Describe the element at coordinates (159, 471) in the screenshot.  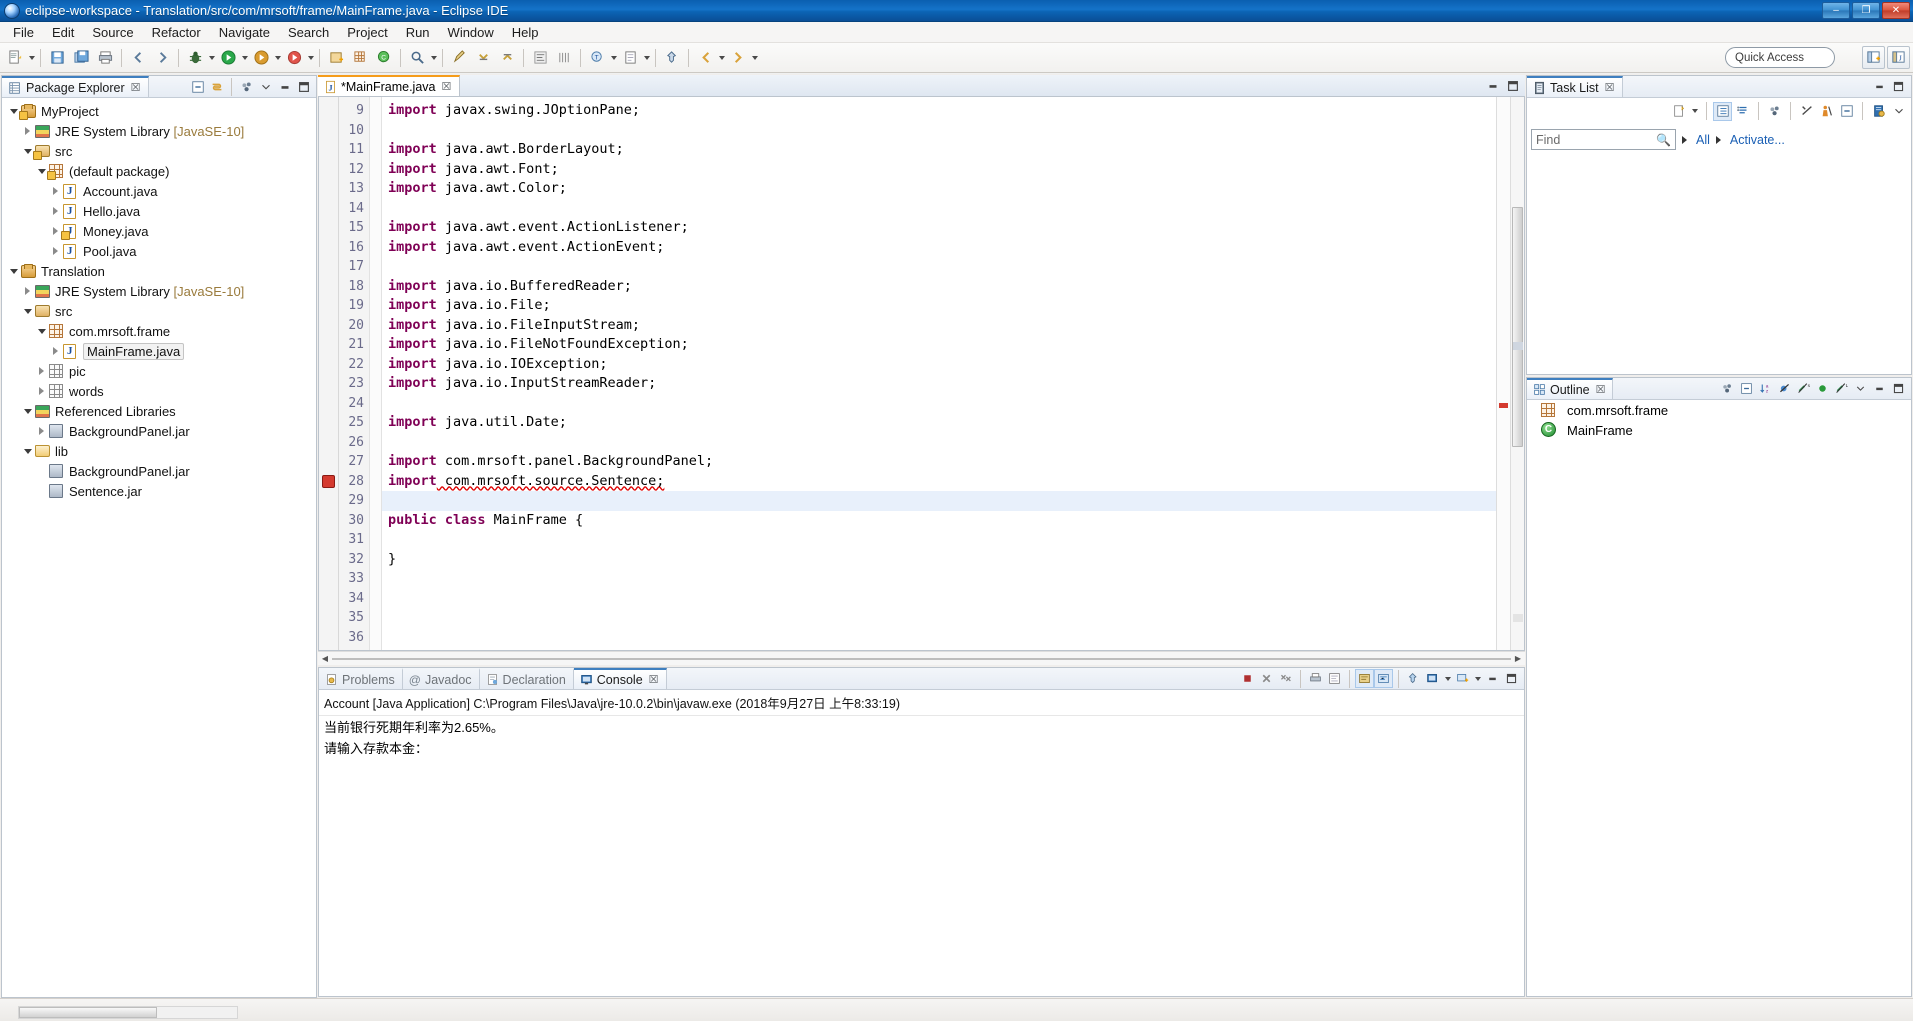
I see `tree-item: BackgroundPanel.jar` at that location.